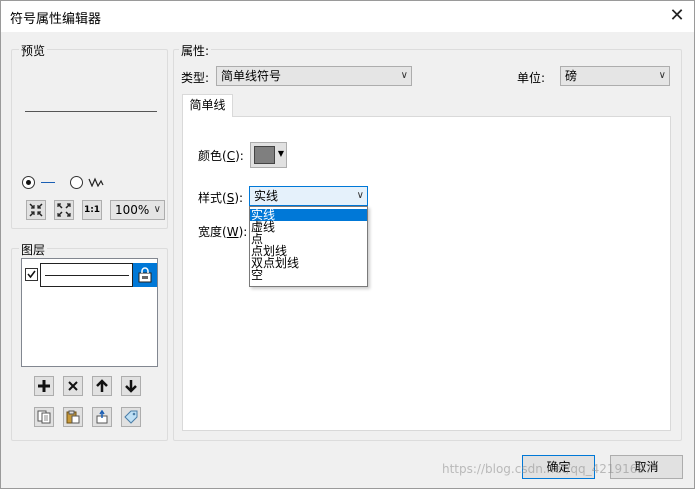  I want to click on line-mode-icon, so click(48, 182).